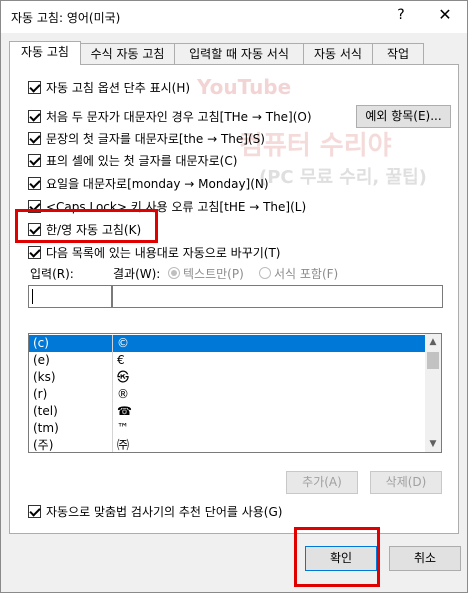 The width and height of the screenshot is (468, 593). I want to click on table-cell-caps-checkbox, so click(34, 160).